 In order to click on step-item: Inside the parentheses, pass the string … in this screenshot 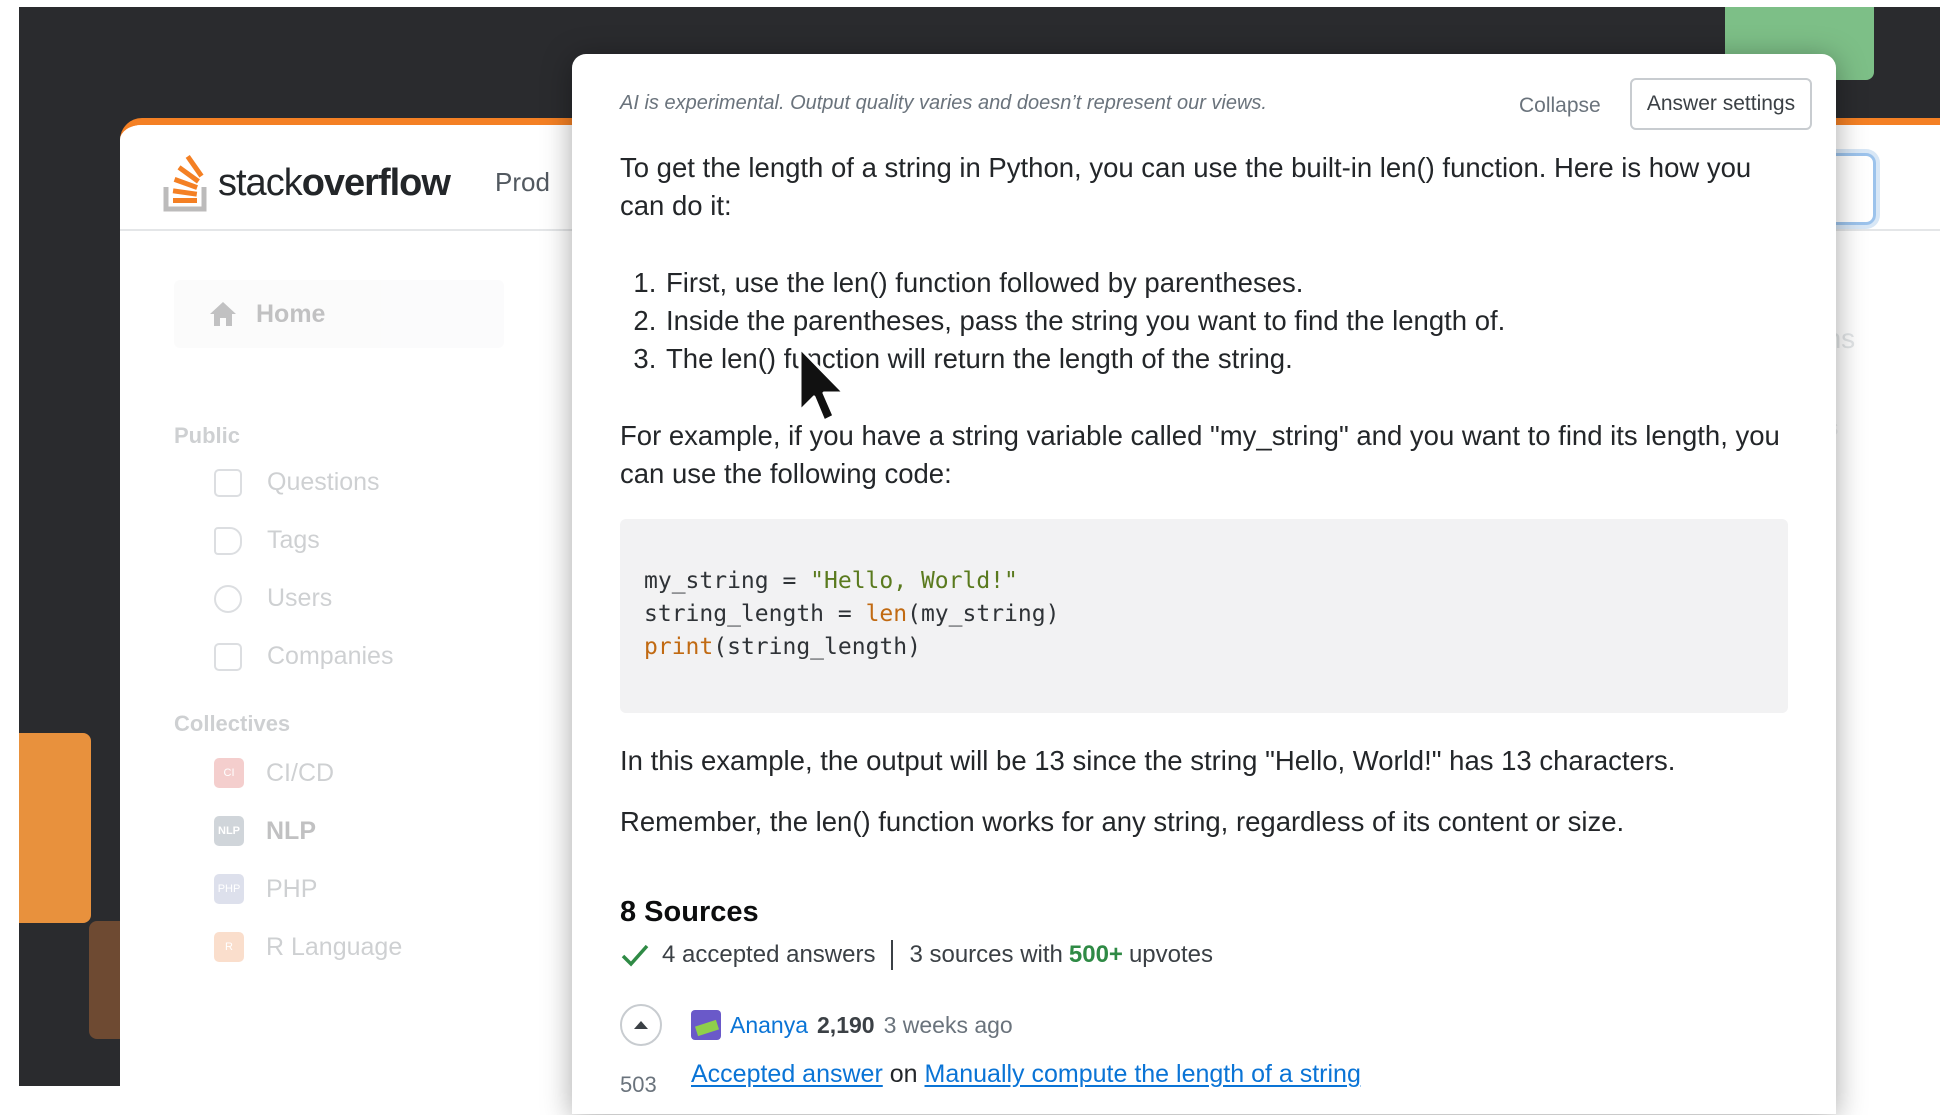, I will do `click(1251, 321)`.